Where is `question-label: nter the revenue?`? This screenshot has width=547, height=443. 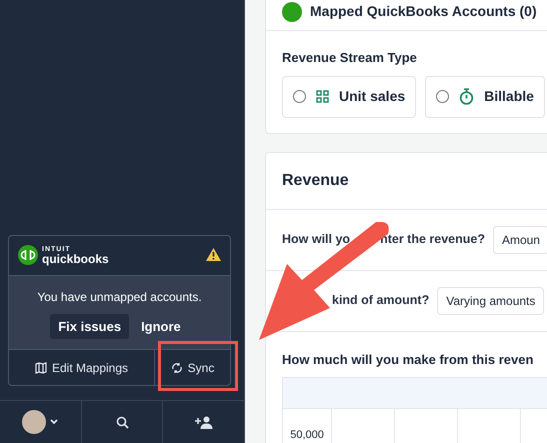
question-label: nter the revenue? is located at coordinates (432, 239).